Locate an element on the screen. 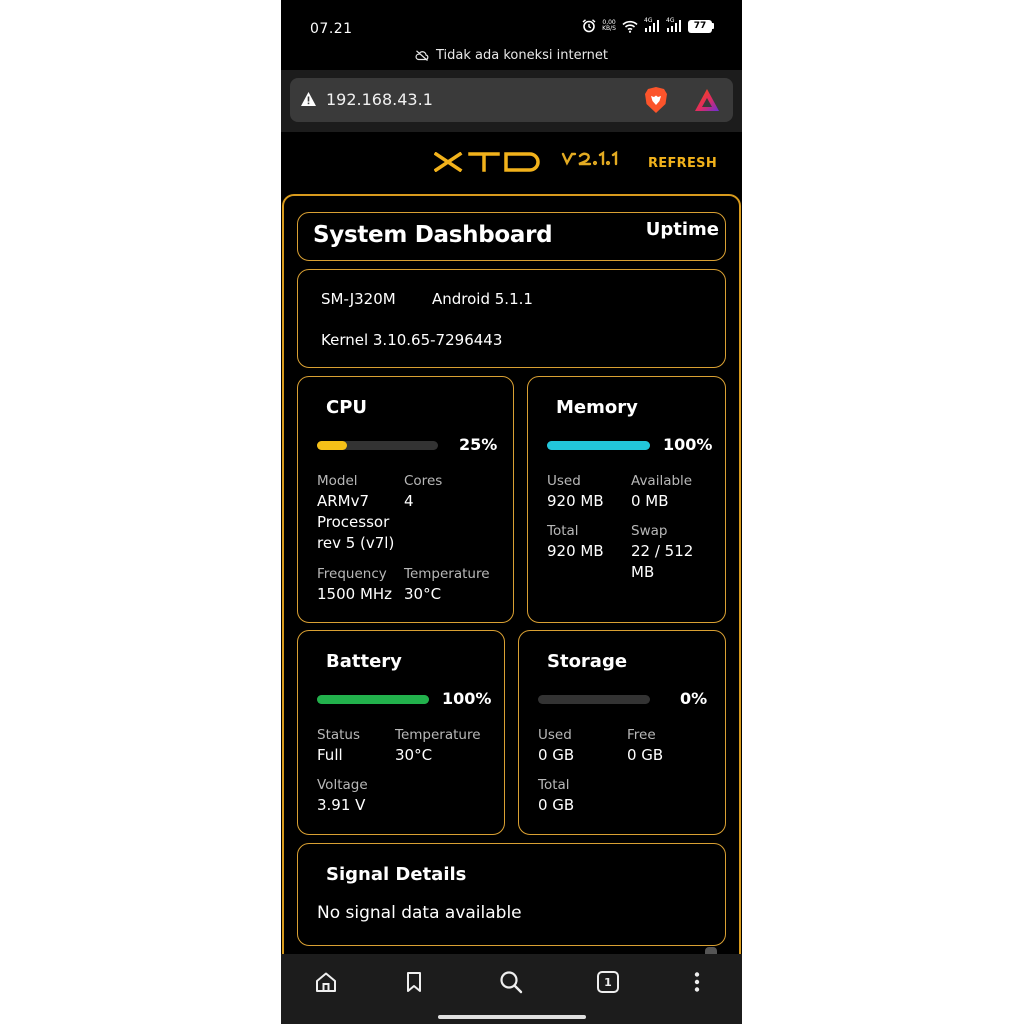 The width and height of the screenshot is (1024, 1024). battery-level-bar is located at coordinates (373, 699).